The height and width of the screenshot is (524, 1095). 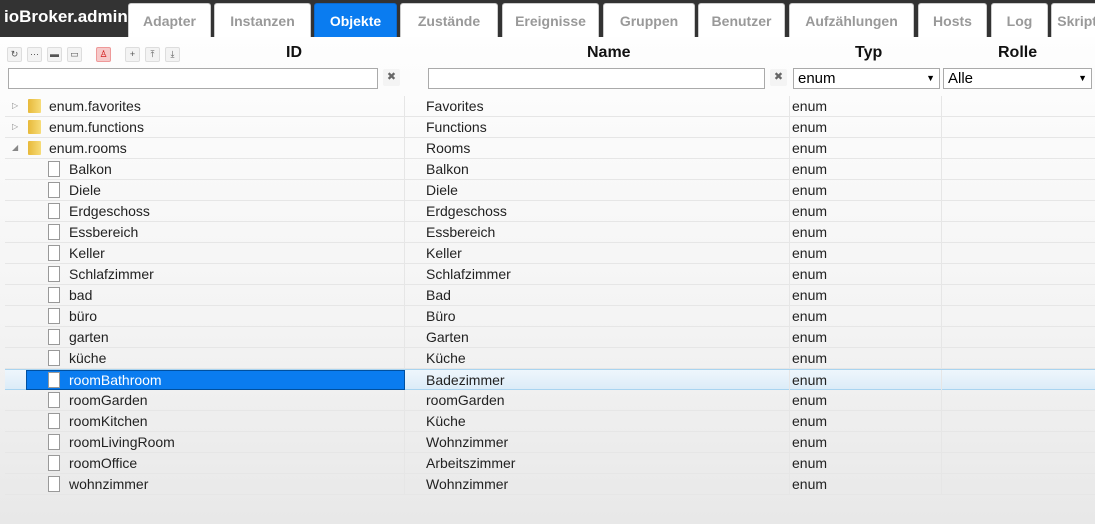 I want to click on list-icon: ⋯, so click(x=34, y=54).